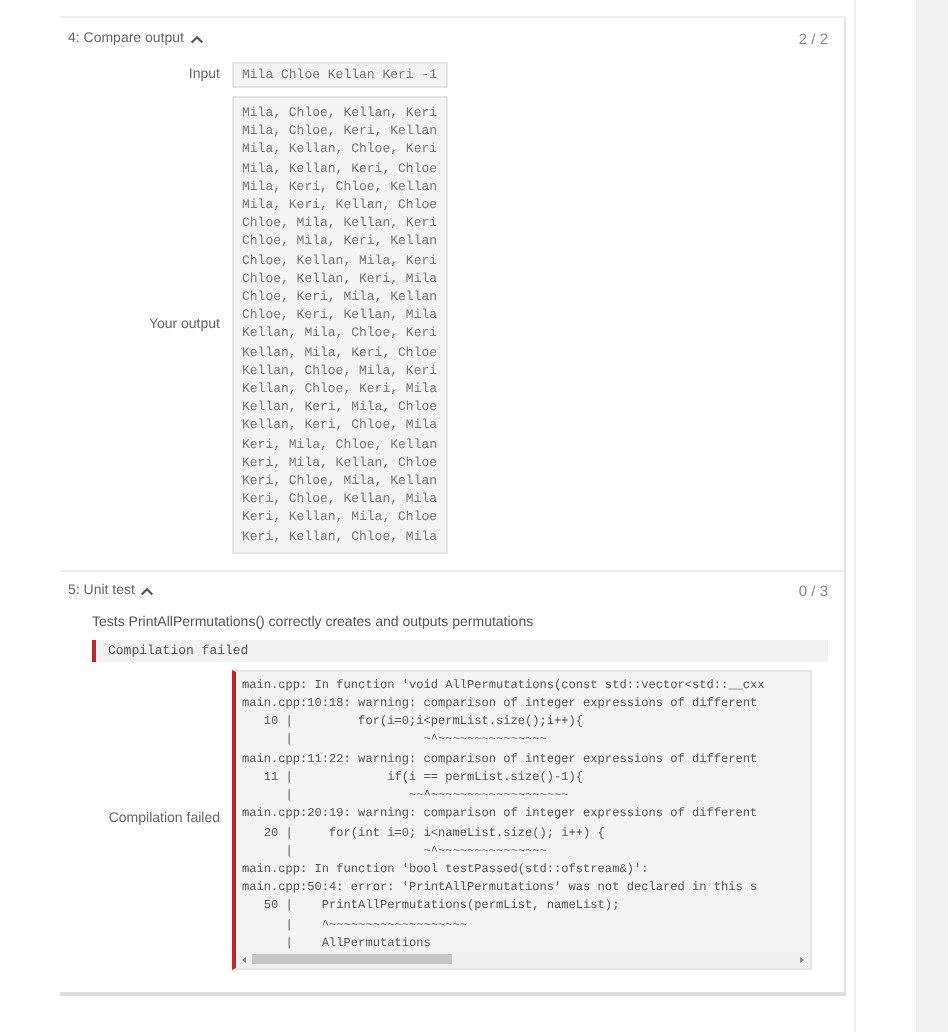 The width and height of the screenshot is (948, 1032). Describe the element at coordinates (244, 959) in the screenshot. I see `scroll-left-icon` at that location.